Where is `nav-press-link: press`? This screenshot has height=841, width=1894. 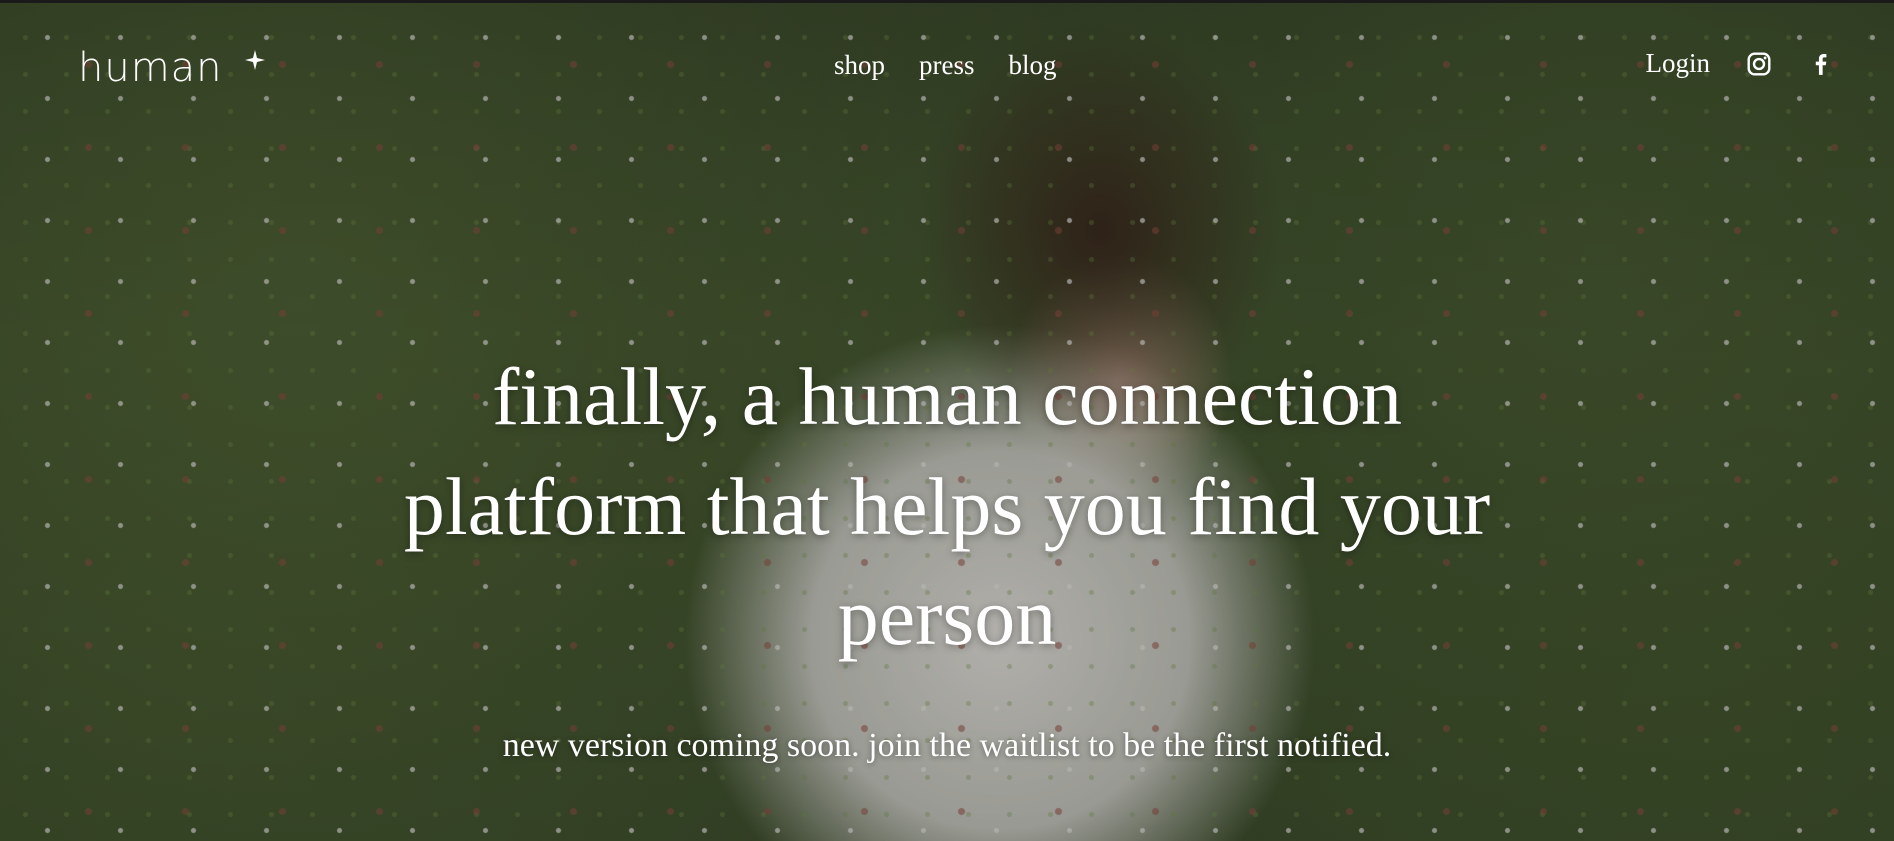
nav-press-link: press is located at coordinates (947, 65).